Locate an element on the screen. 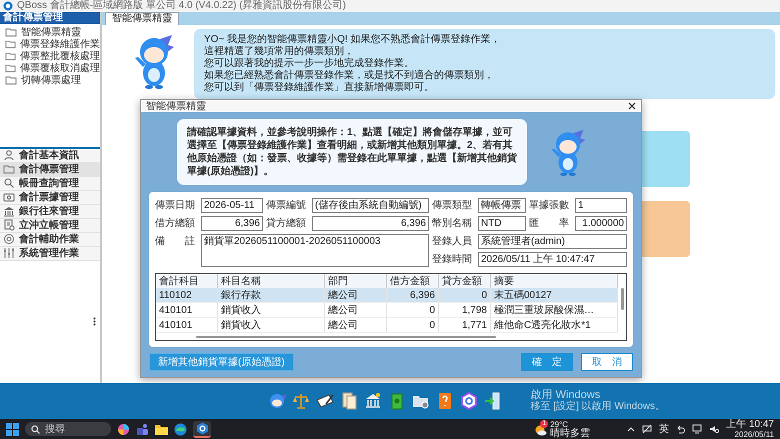 The width and height of the screenshot is (780, 439). speaker-icon is located at coordinates (714, 429).